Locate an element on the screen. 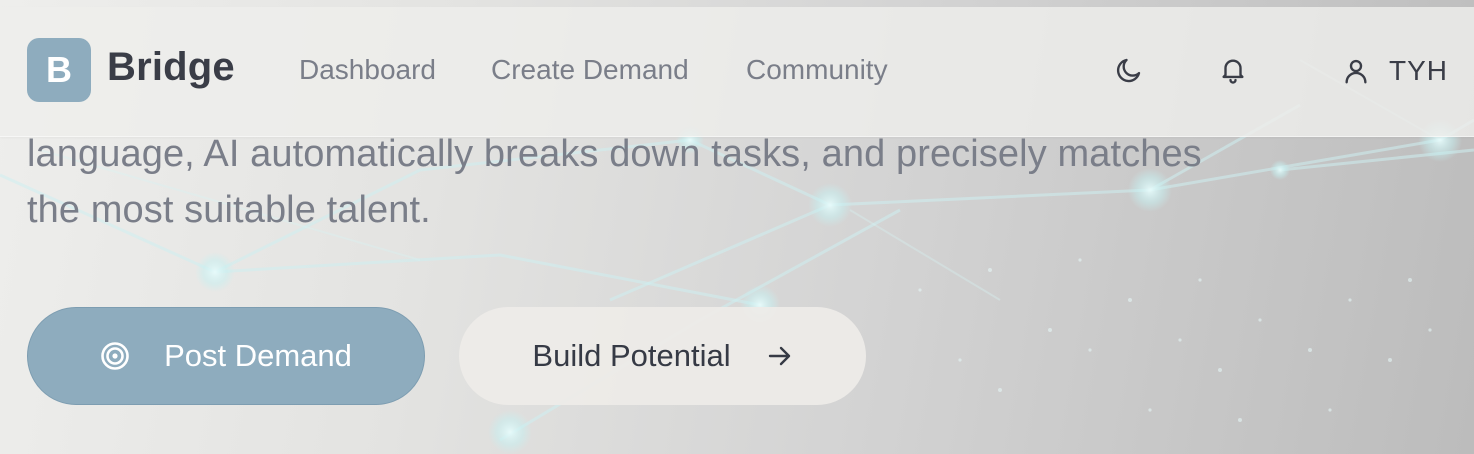 Image resolution: width=1474 pixels, height=454 pixels. moon-icon is located at coordinates (1129, 70).